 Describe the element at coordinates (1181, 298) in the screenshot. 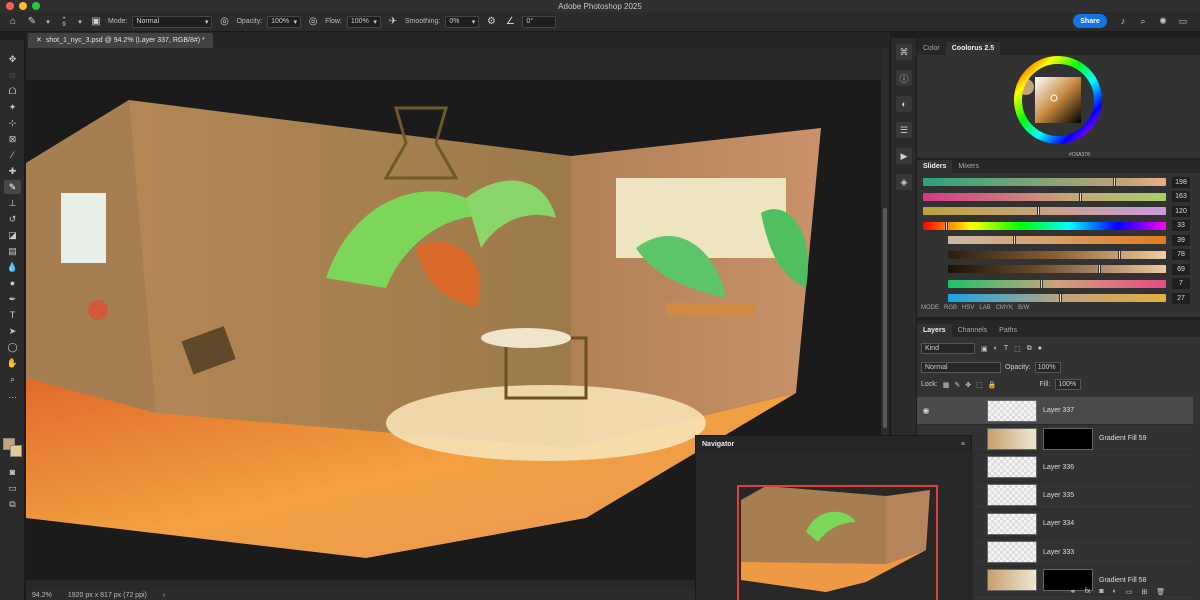

I see `slider-value: 27` at that location.